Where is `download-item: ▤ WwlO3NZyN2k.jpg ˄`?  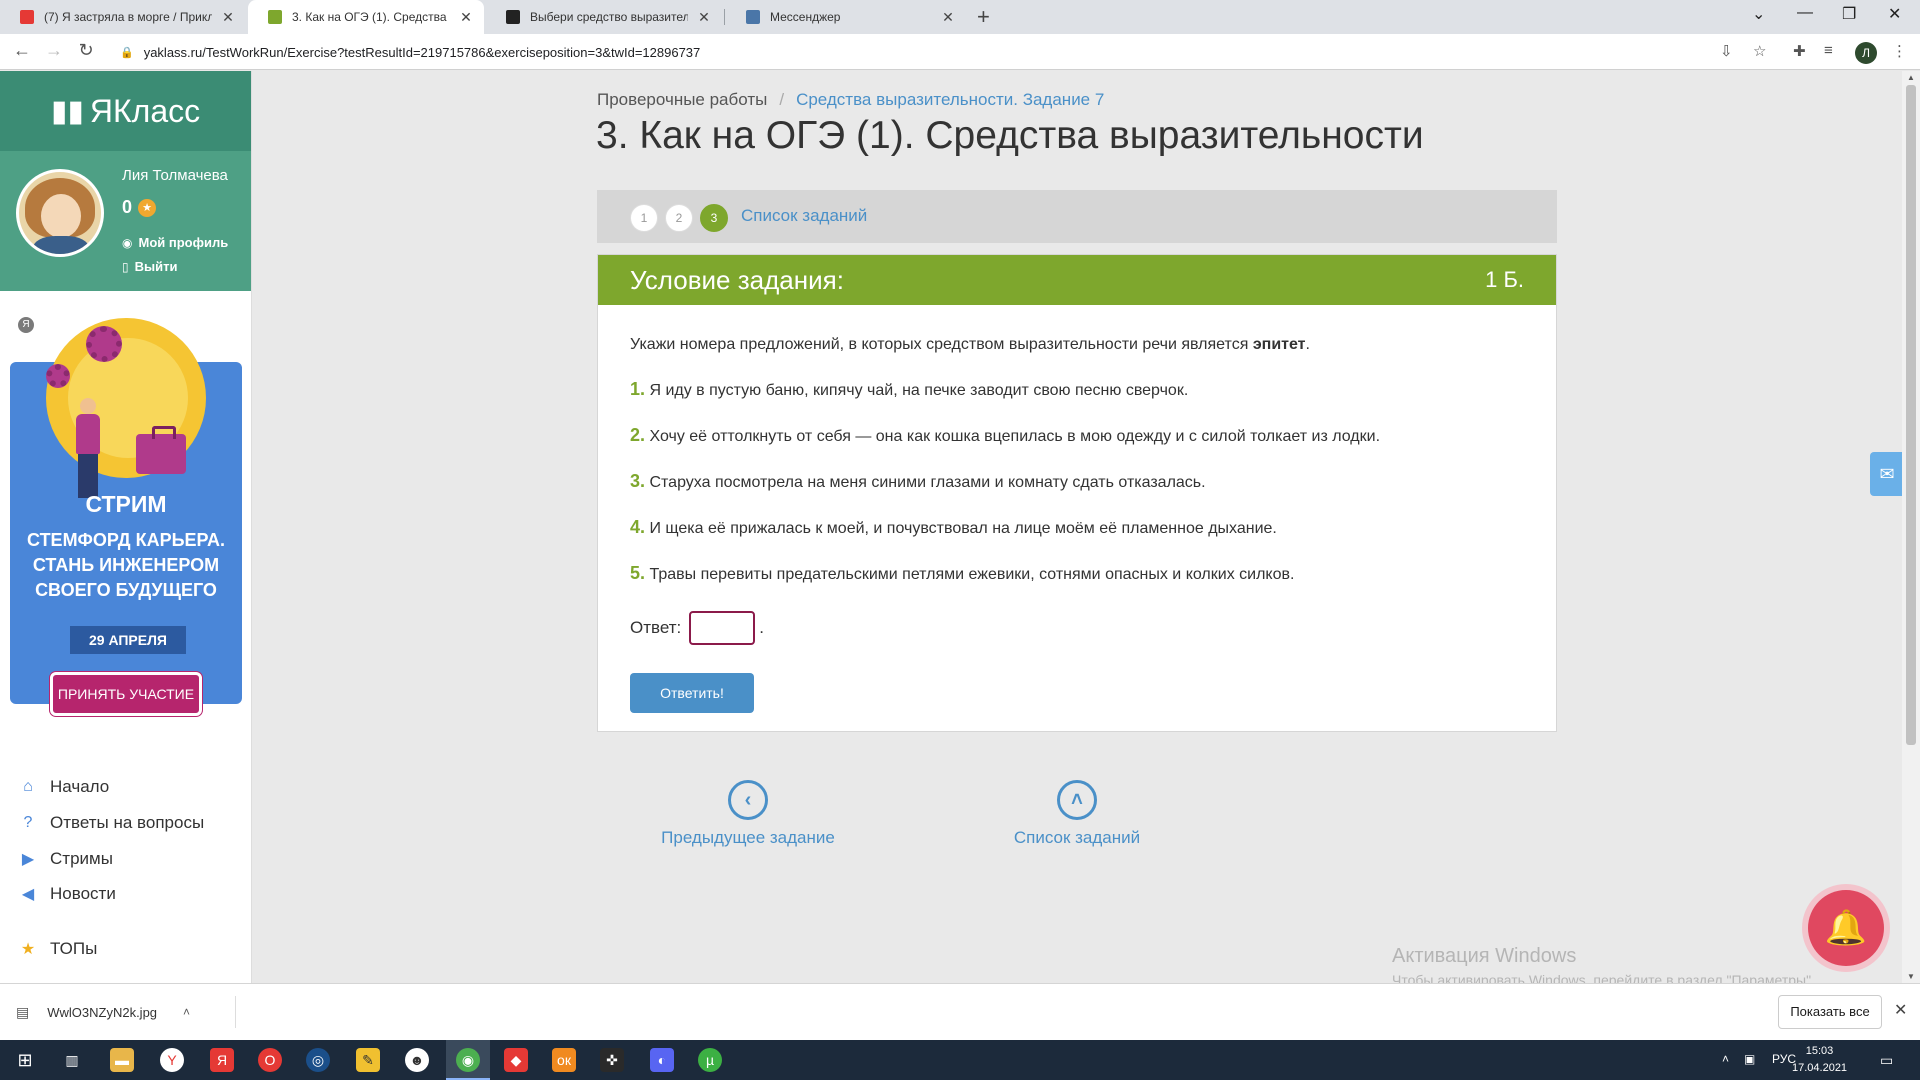 download-item: ▤ WwlO3NZyN2k.jpg ˄ is located at coordinates (126, 1012).